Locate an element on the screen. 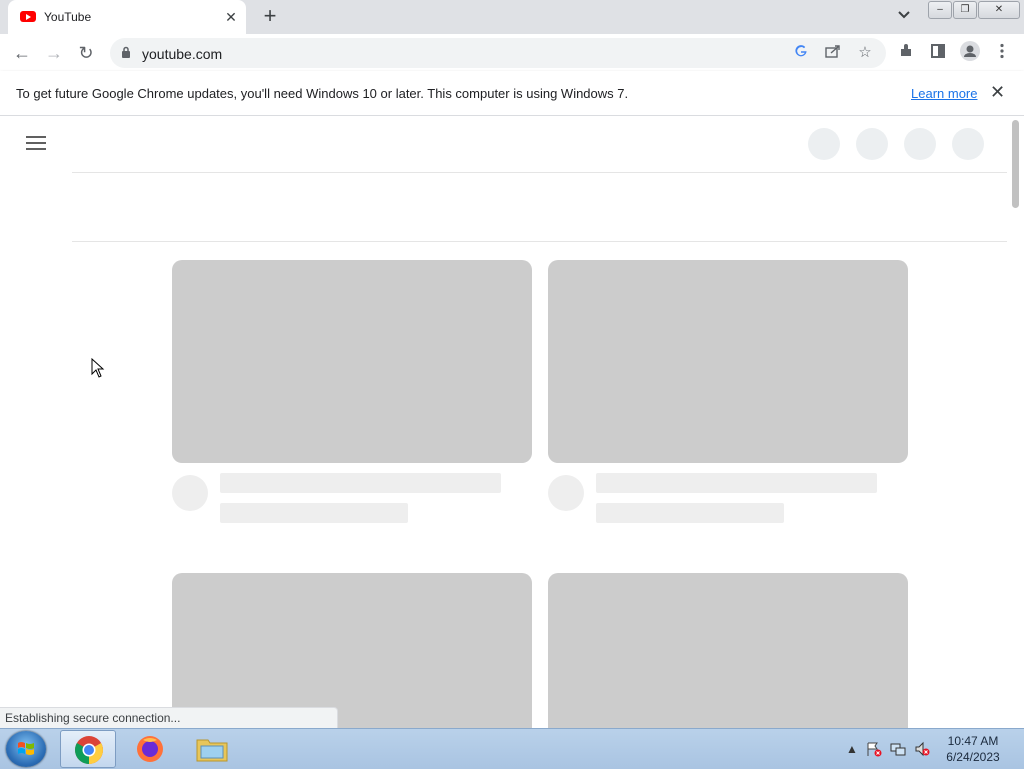 This screenshot has height=769, width=1024. taskbar-file-explorer is located at coordinates (212, 749).